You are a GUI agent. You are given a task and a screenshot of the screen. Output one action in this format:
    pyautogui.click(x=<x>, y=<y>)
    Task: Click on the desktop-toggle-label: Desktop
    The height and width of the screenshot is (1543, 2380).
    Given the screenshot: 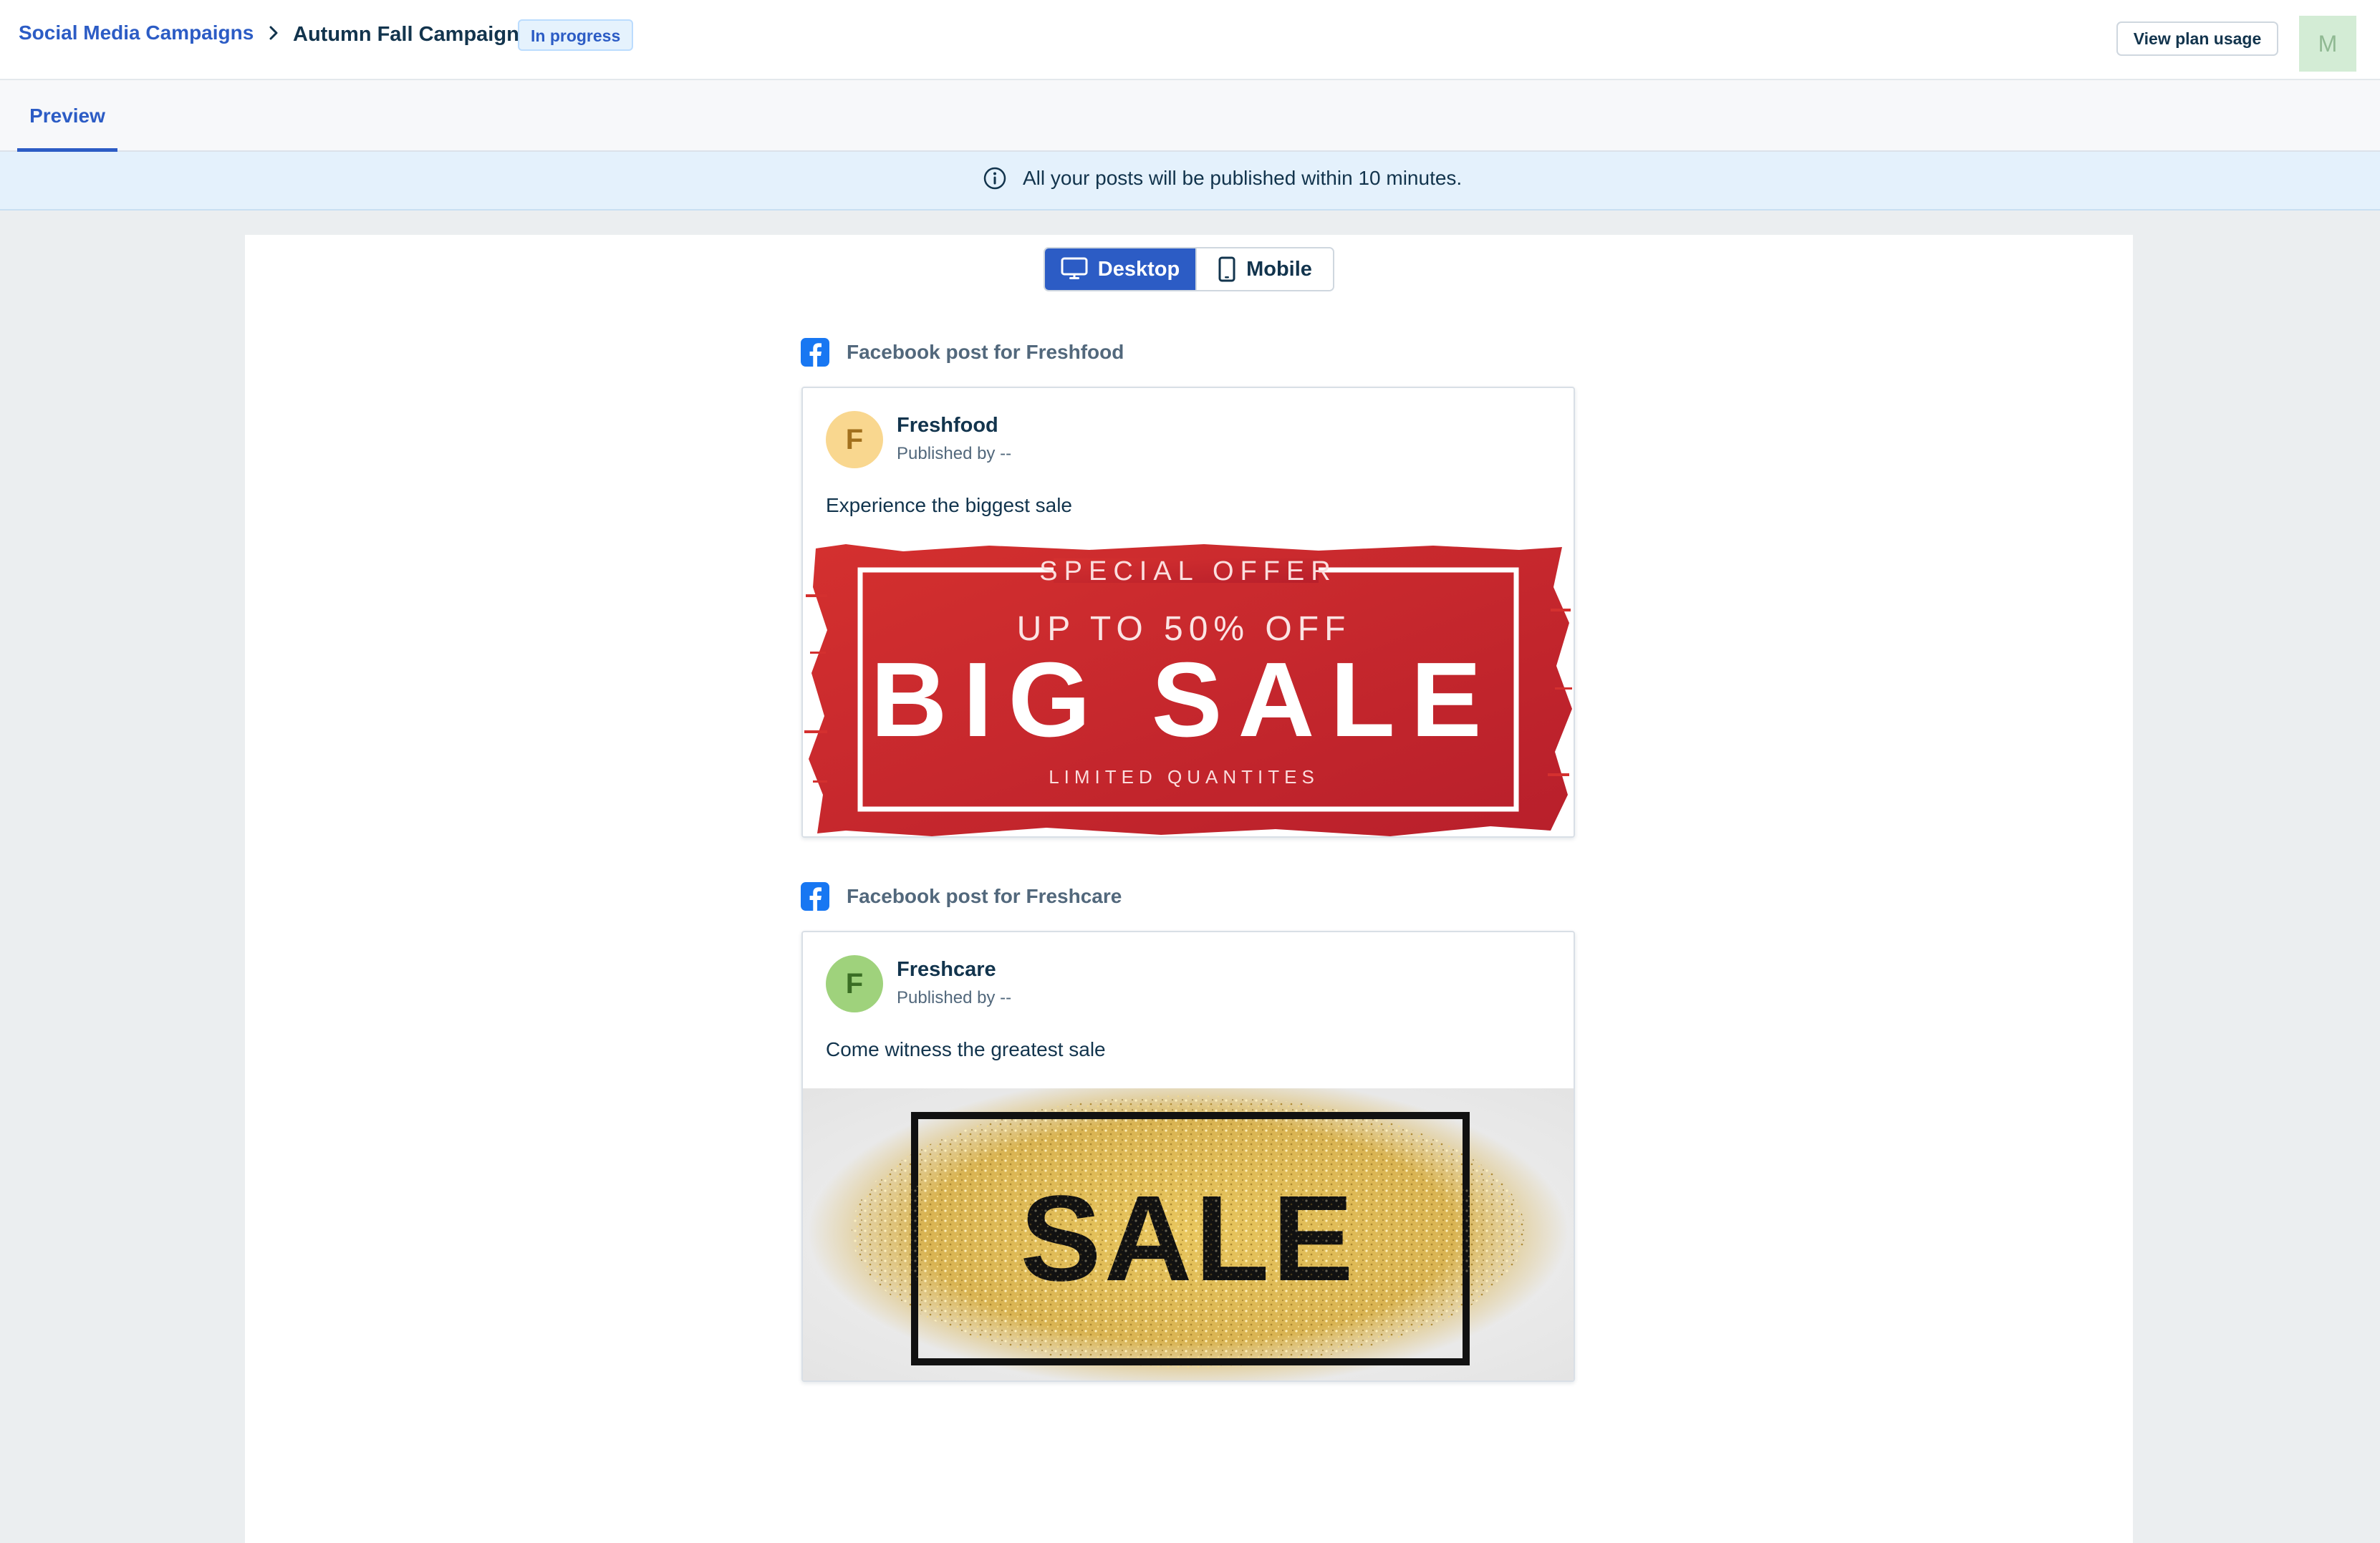 What is the action you would take?
    pyautogui.click(x=1138, y=269)
    